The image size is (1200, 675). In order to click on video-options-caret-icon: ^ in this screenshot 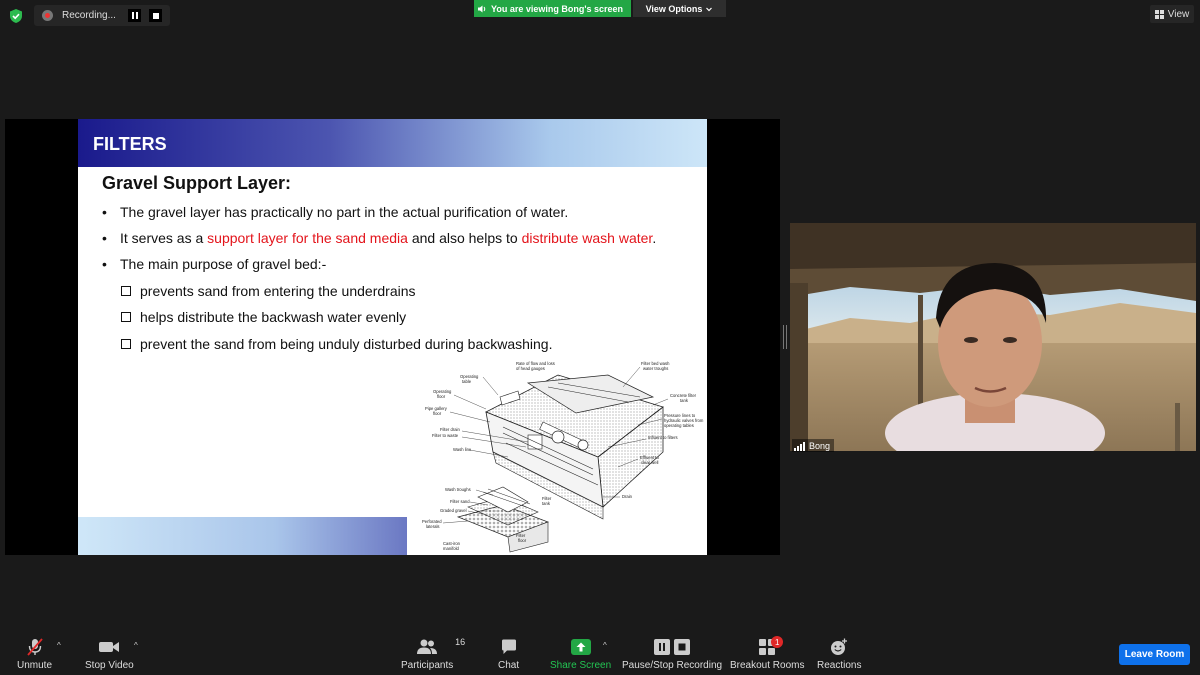, I will do `click(136, 645)`.